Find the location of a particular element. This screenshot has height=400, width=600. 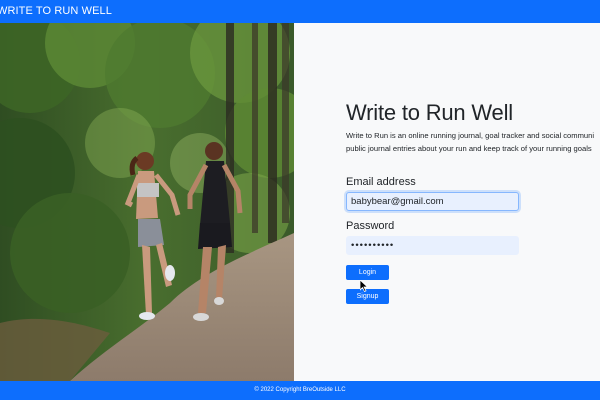

page-title: Write to Run Well is located at coordinates (429, 112).